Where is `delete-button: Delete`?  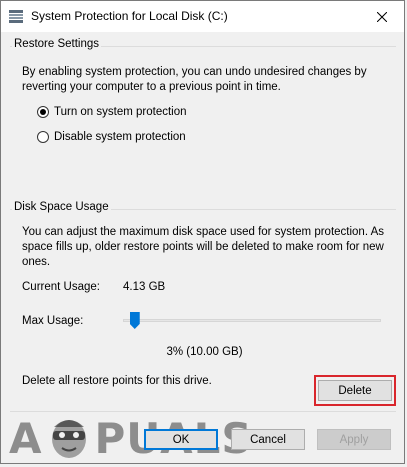 delete-button: Delete is located at coordinates (355, 390).